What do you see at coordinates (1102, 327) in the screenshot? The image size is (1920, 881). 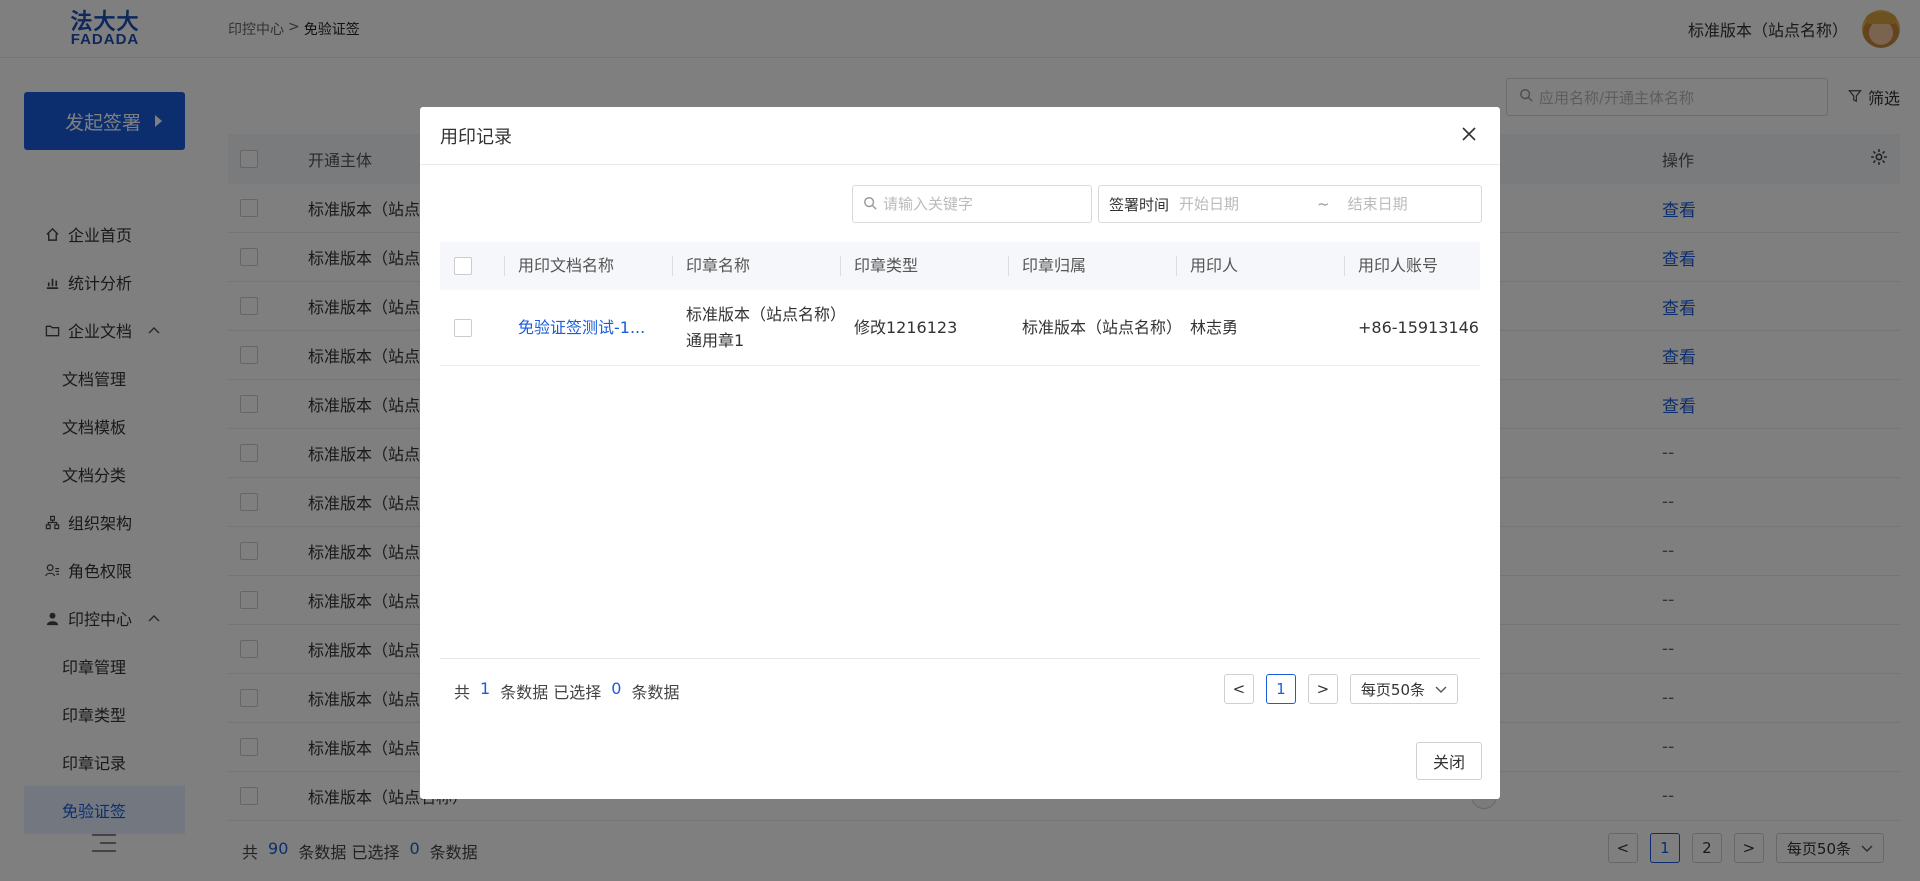 I see `cell-seal-owner: 标准版本（站点名称）` at bounding box center [1102, 327].